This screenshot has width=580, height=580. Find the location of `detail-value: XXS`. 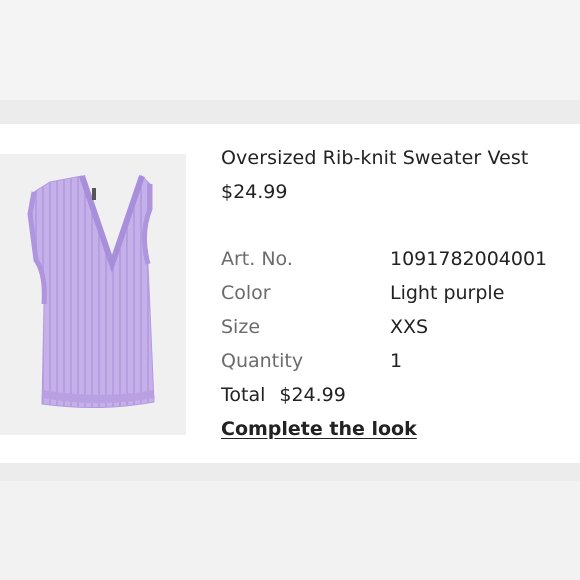

detail-value: XXS is located at coordinates (409, 327).